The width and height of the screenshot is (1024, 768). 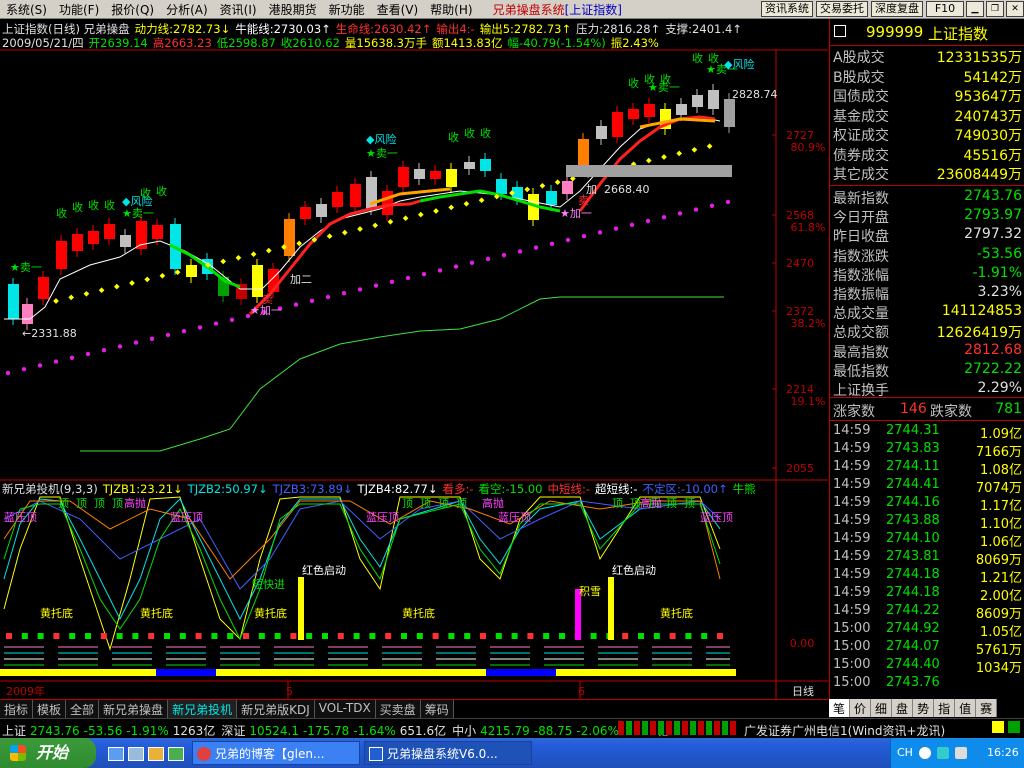 I want to click on app-icon, so click(x=176, y=754).